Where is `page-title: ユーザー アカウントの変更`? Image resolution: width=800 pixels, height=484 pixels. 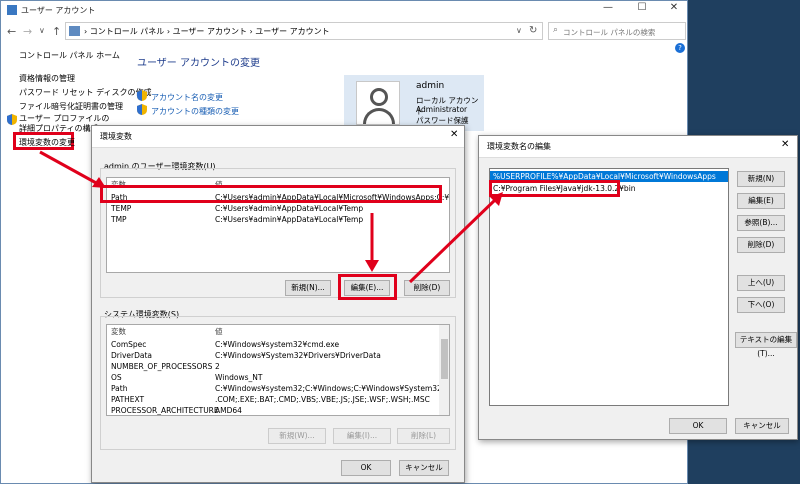 page-title: ユーザー アカウントの変更 is located at coordinates (198, 63).